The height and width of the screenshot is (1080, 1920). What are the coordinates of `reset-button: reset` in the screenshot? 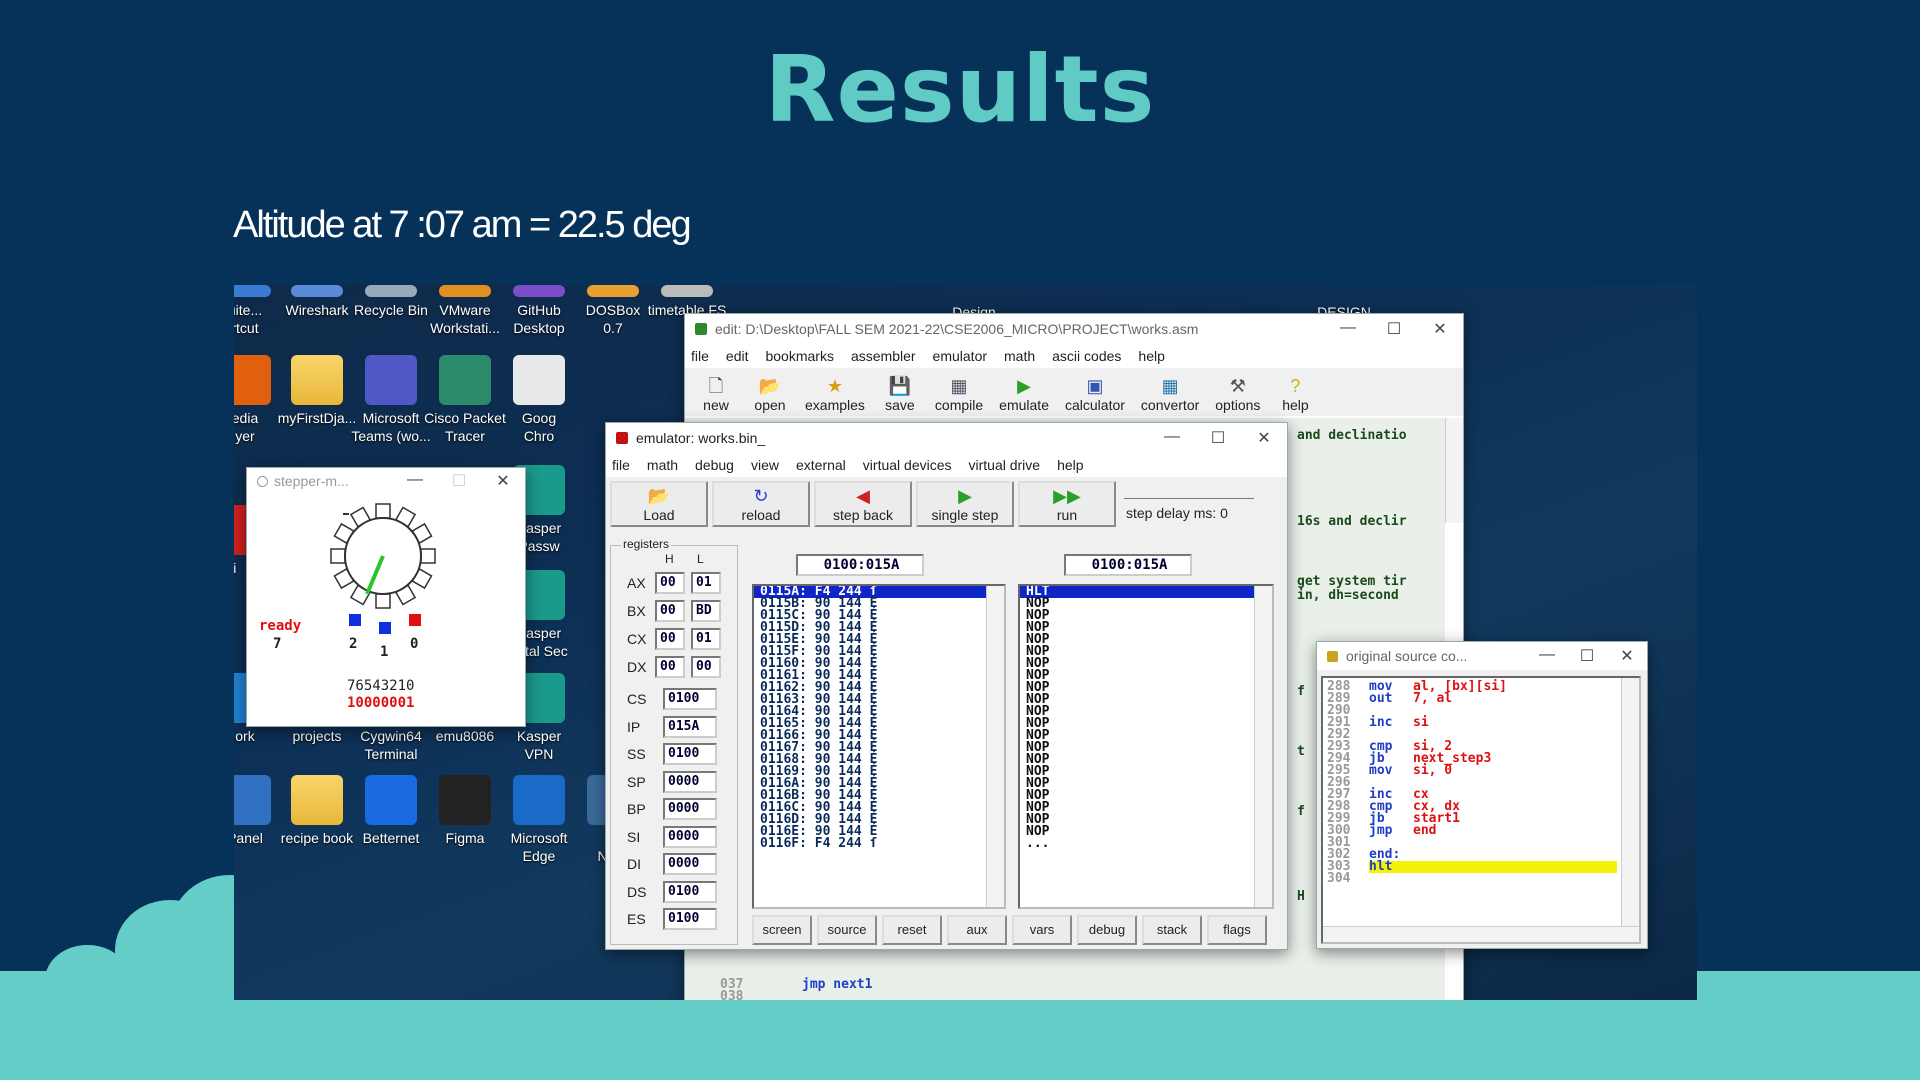 It's located at (912, 930).